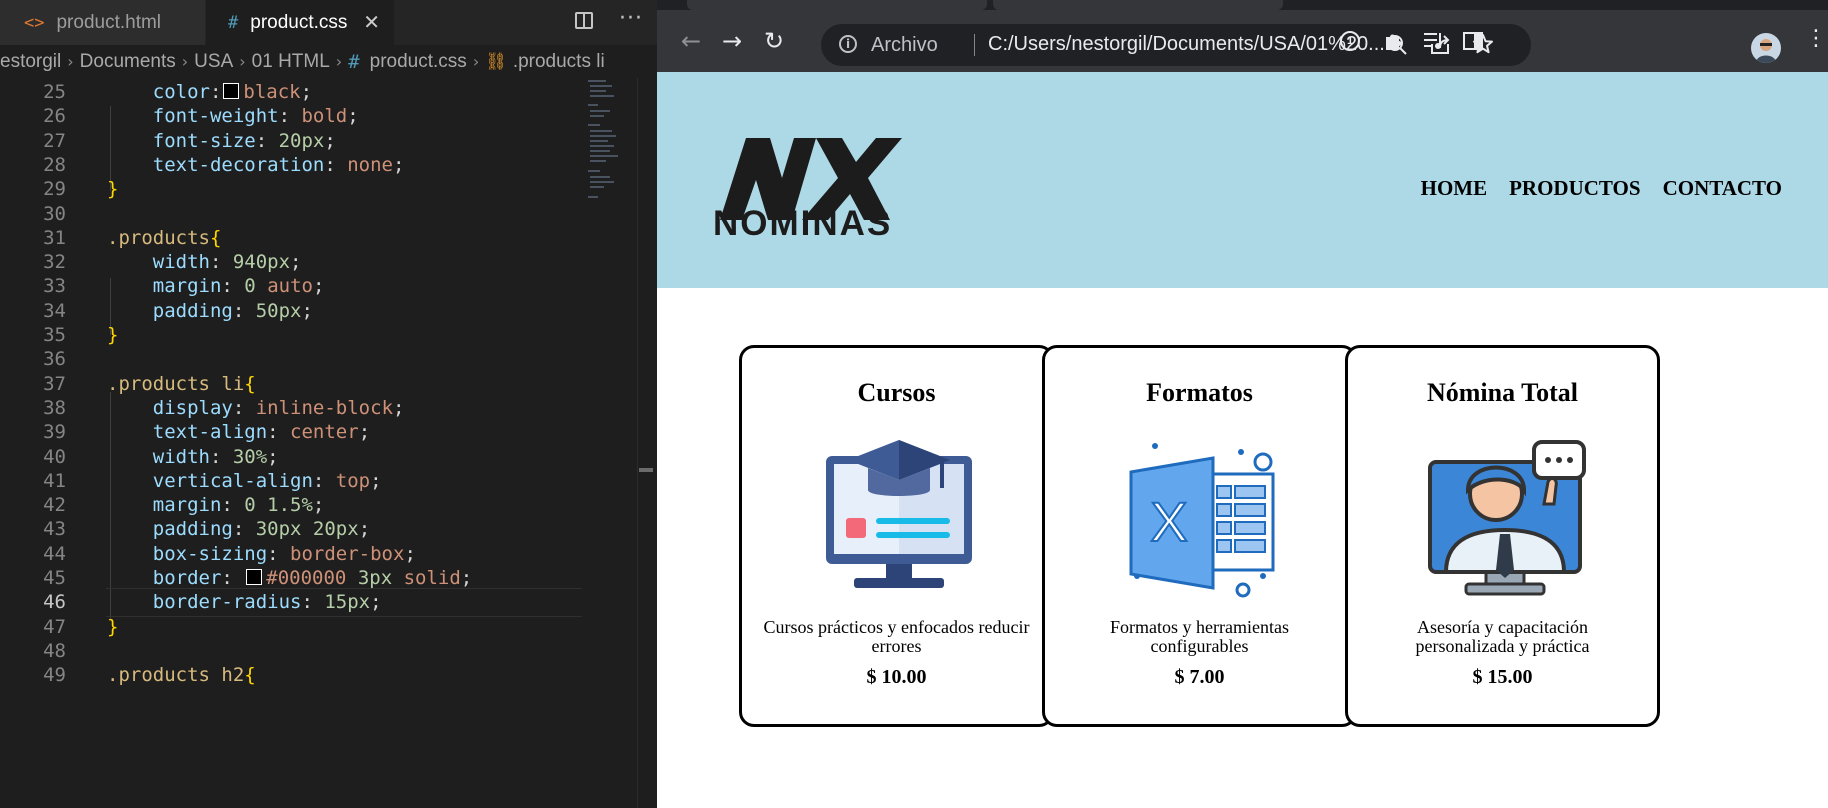  What do you see at coordinates (1722, 188) in the screenshot?
I see `nav-link-contacto: CONTACTO` at bounding box center [1722, 188].